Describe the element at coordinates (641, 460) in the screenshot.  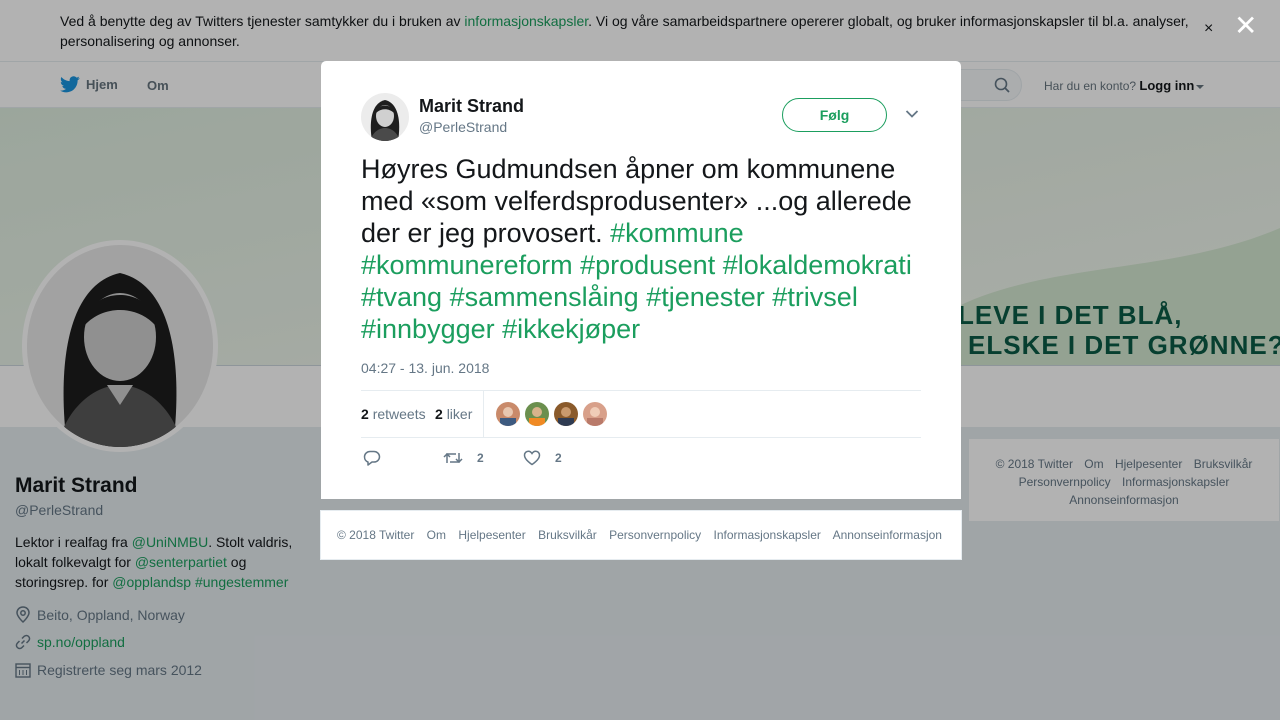
I see `tweet-actions: 2 2` at that location.